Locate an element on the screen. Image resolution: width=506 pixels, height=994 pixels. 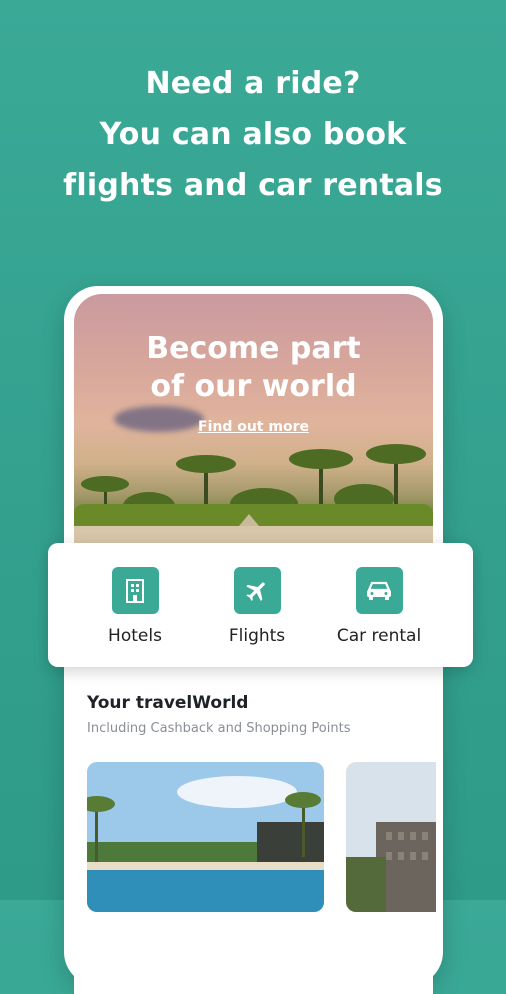
category-label: Hotels is located at coordinates (135, 636).